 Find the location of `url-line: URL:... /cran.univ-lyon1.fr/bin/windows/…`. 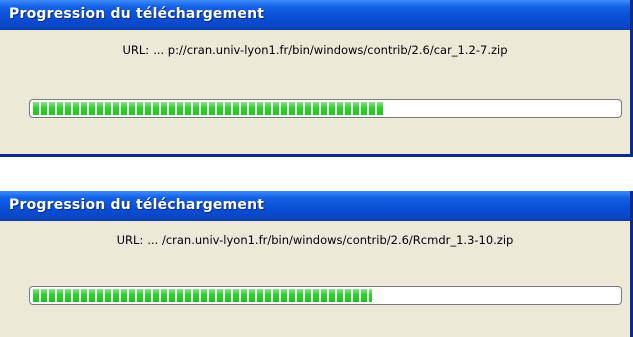

url-line: URL:... /cran.univ-lyon1.fr/bin/windows/… is located at coordinates (315, 240).